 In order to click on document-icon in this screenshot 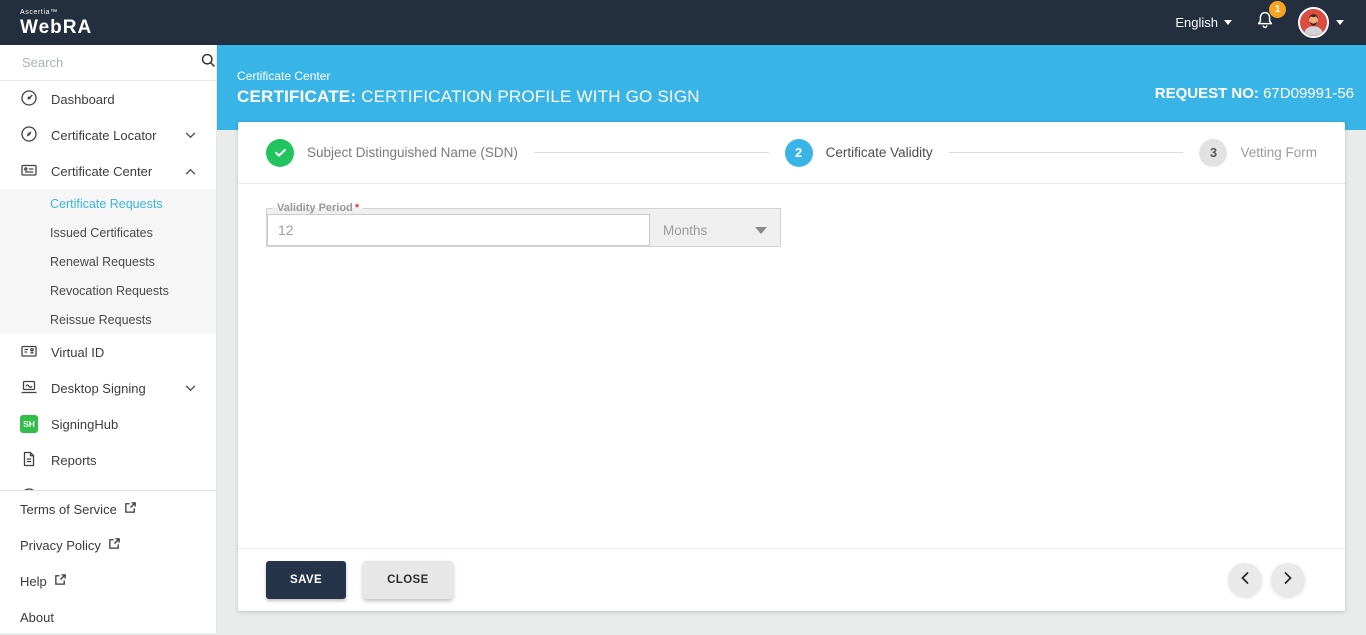, I will do `click(29, 460)`.